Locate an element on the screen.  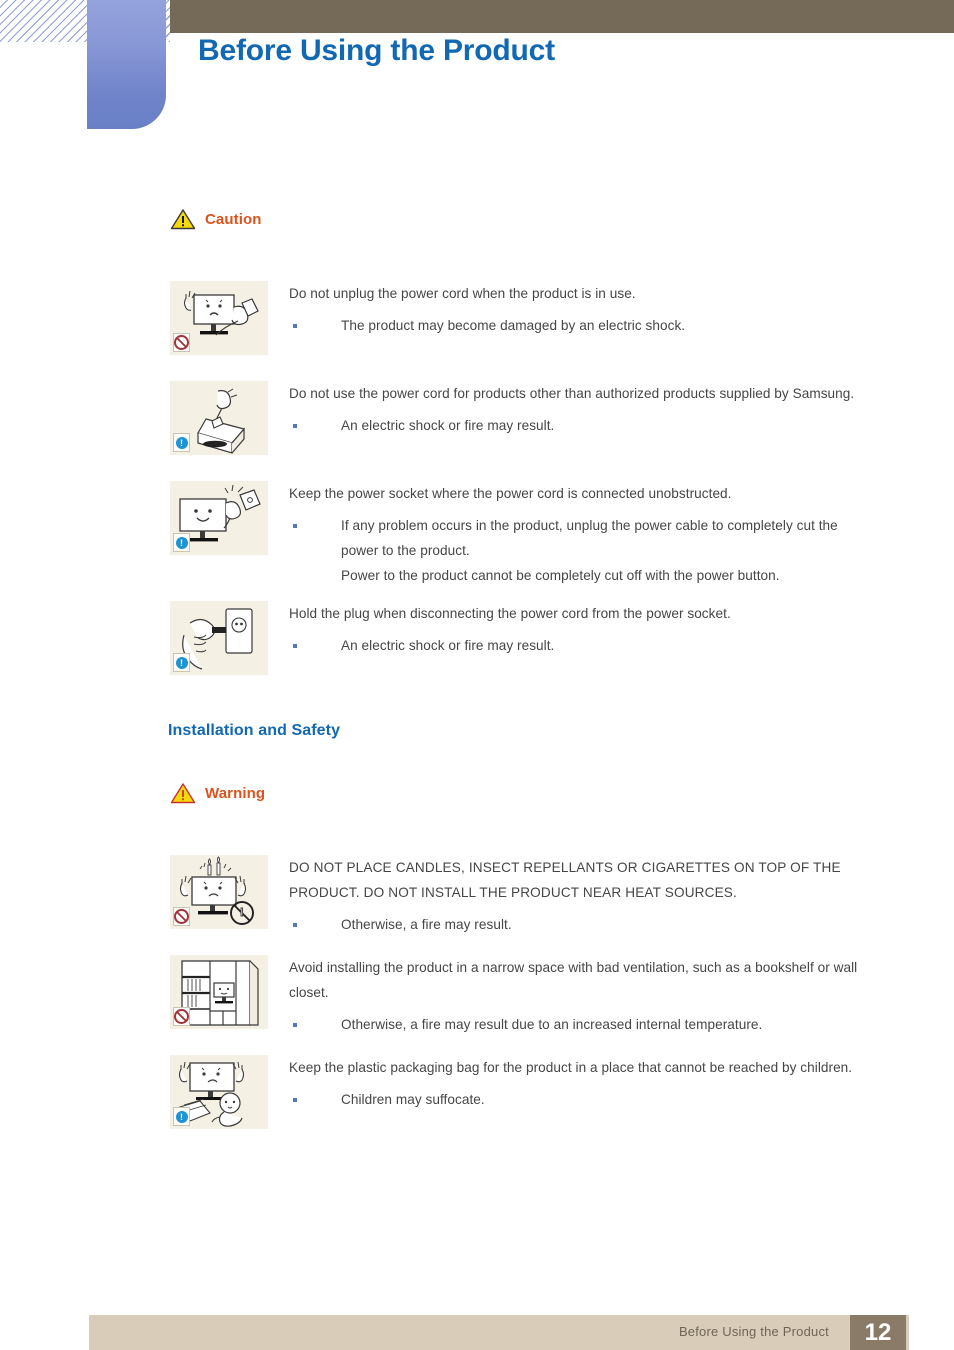
bullet-list: Otherwise, a fire may result. is located at coordinates (579, 924).